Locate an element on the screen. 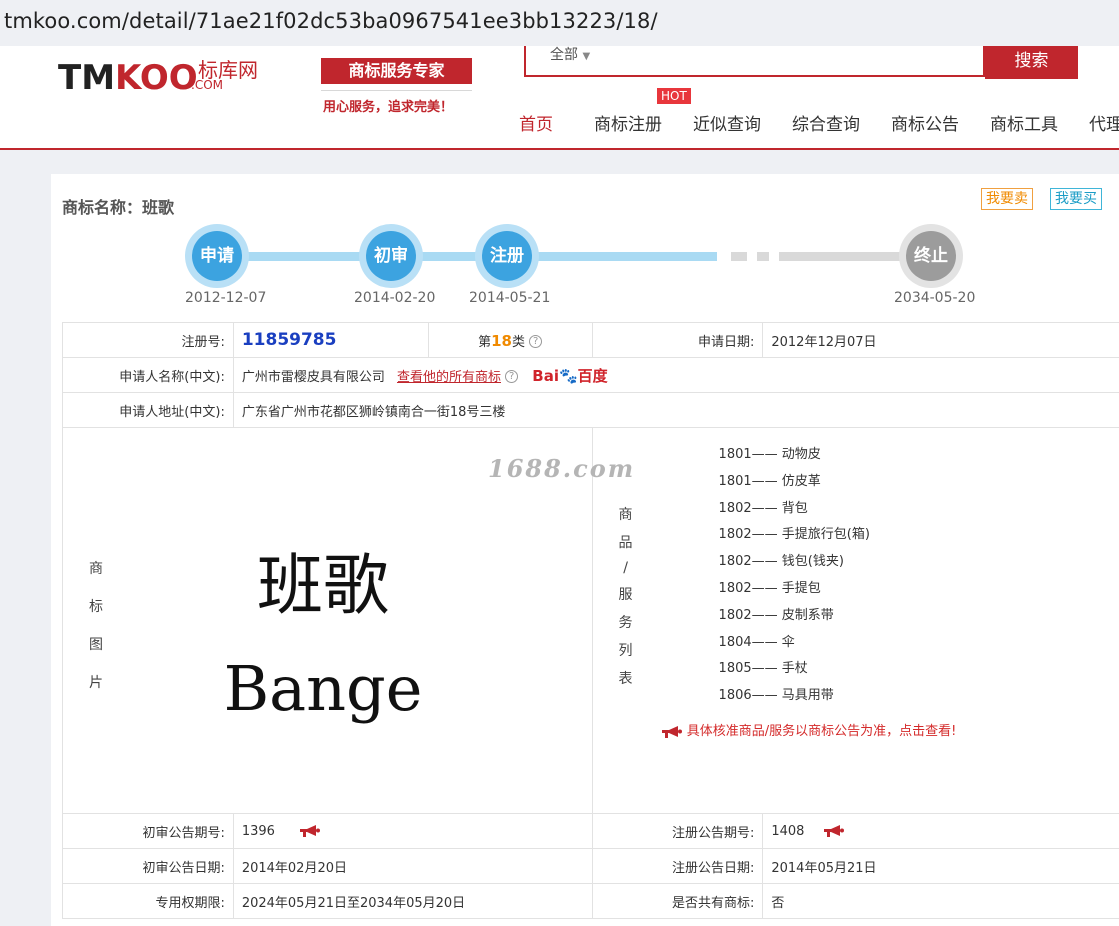  list-item: 1801—— 动物皮 is located at coordinates (769, 454).